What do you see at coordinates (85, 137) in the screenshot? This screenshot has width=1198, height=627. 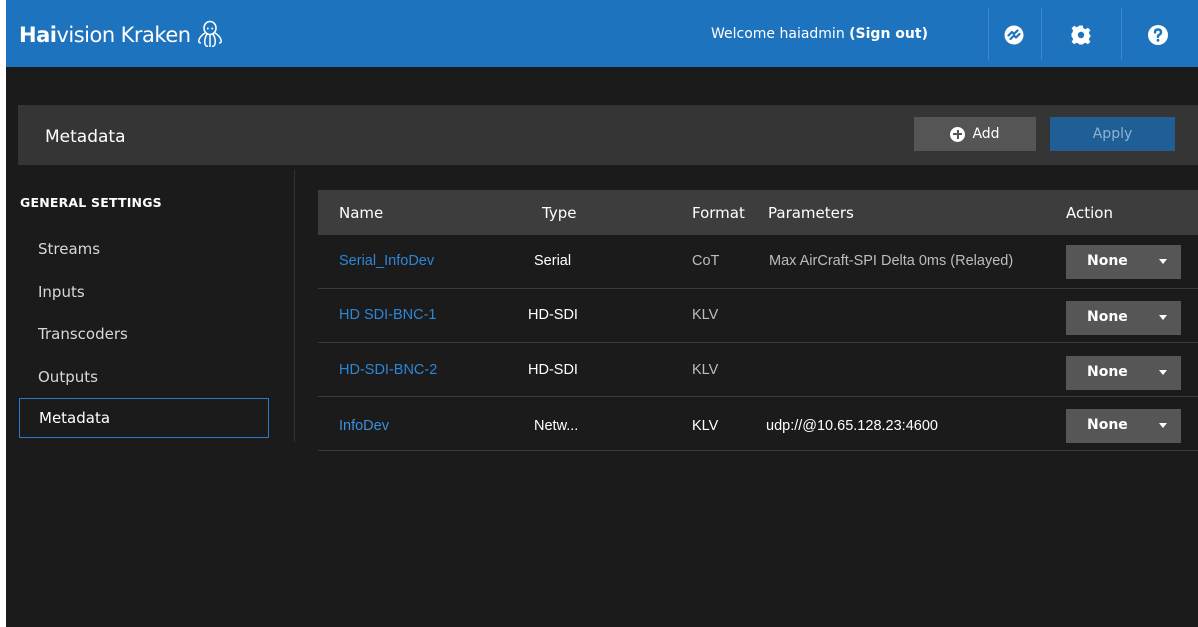 I see `page-title: Metadata` at bounding box center [85, 137].